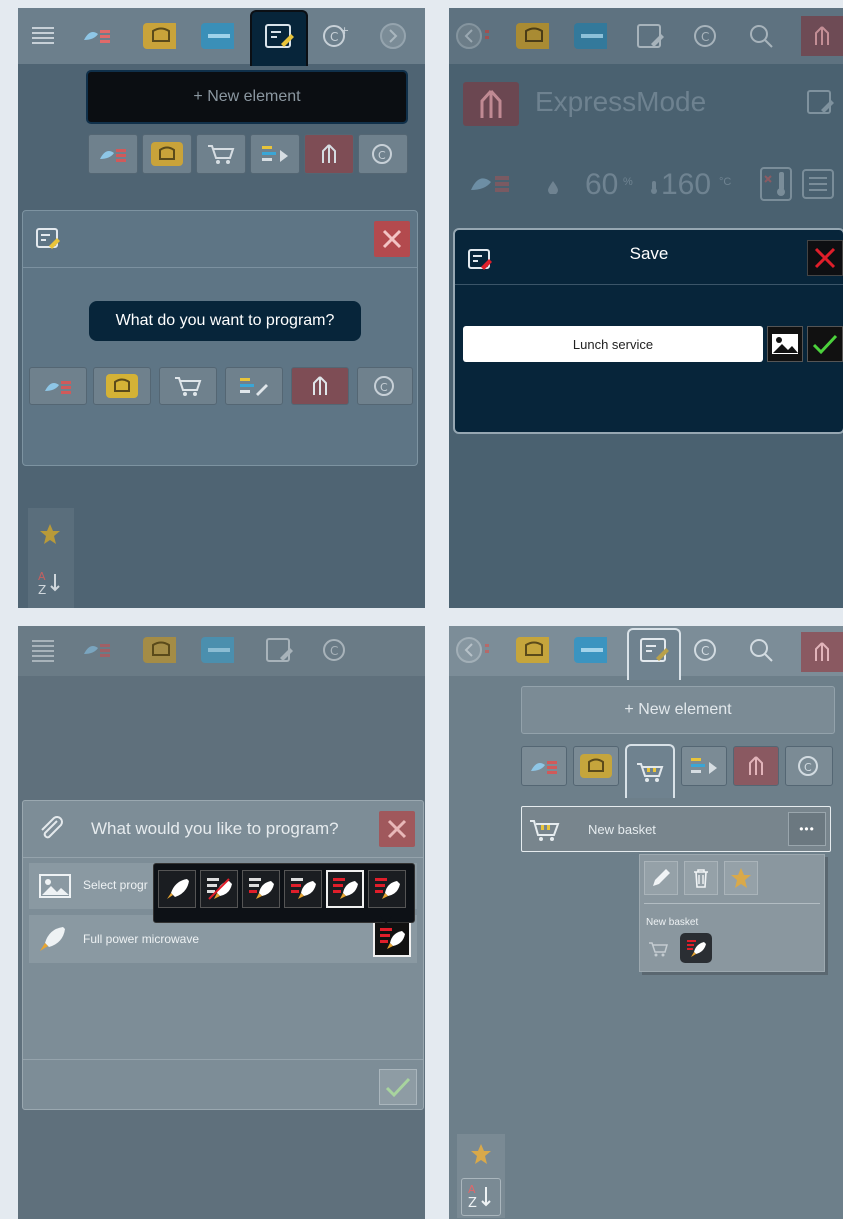 This screenshot has width=843, height=1219. I want to click on microwave-power-icon, so click(392, 938).